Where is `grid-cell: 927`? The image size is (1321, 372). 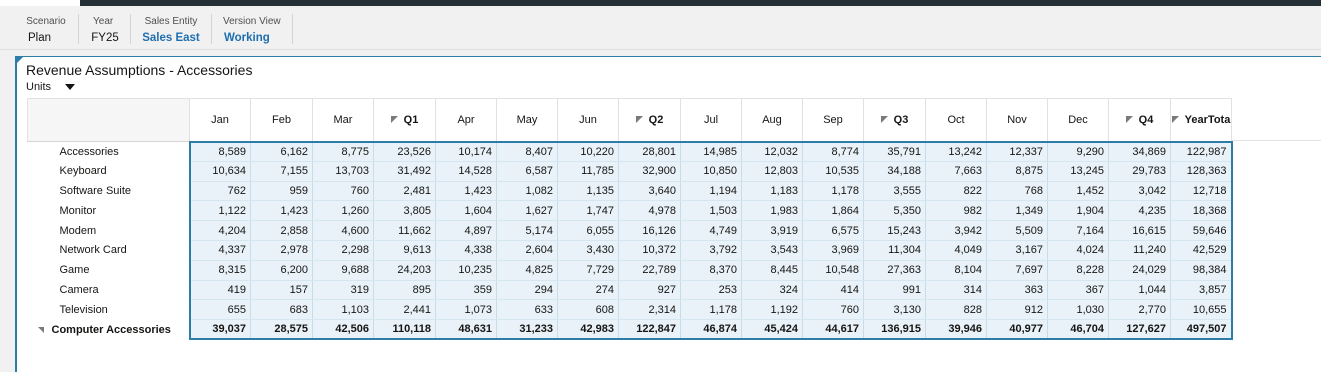 grid-cell: 927 is located at coordinates (649, 290).